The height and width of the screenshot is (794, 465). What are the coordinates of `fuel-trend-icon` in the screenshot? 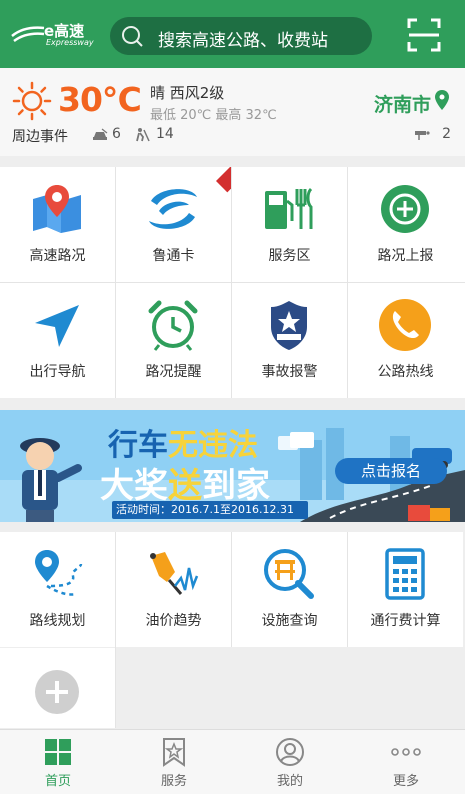 It's located at (174, 573).